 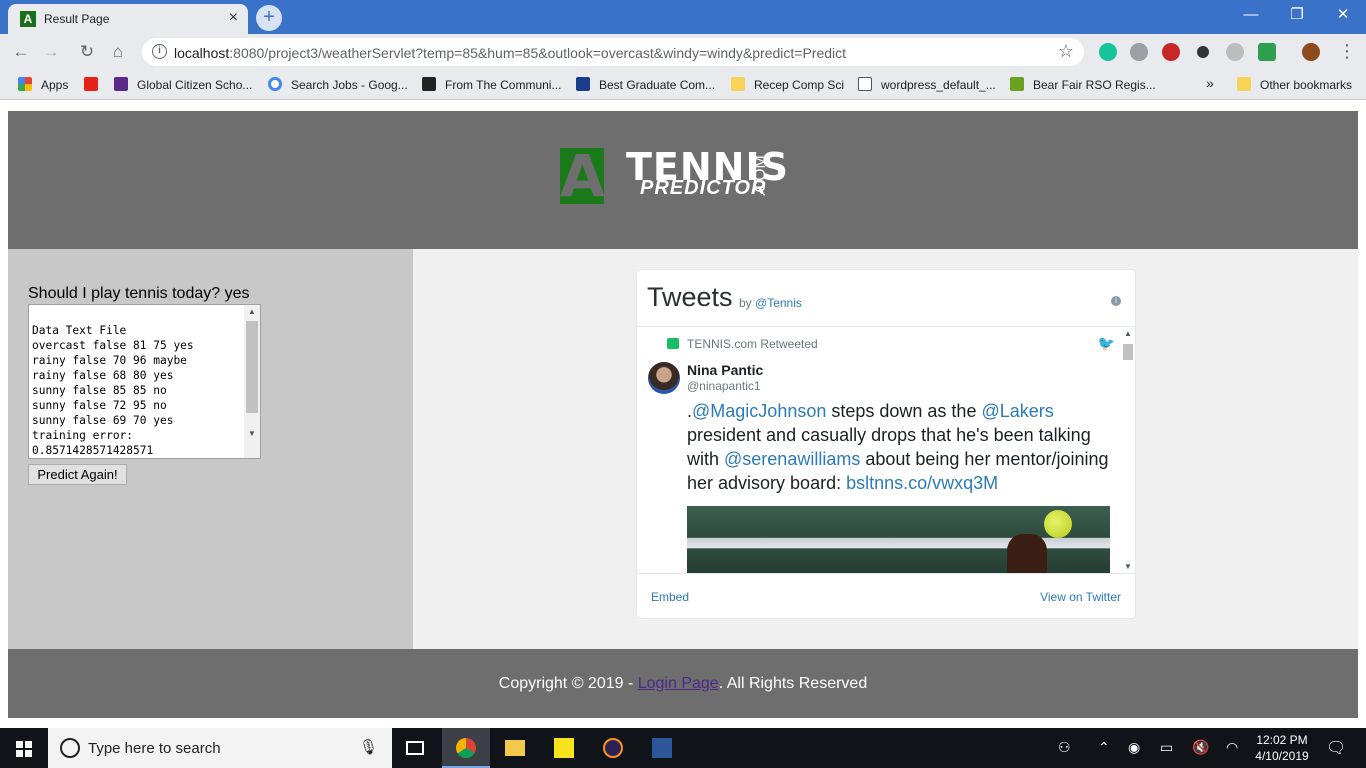 I want to click on browser-menu-icon: ⋮, so click(x=1347, y=51).